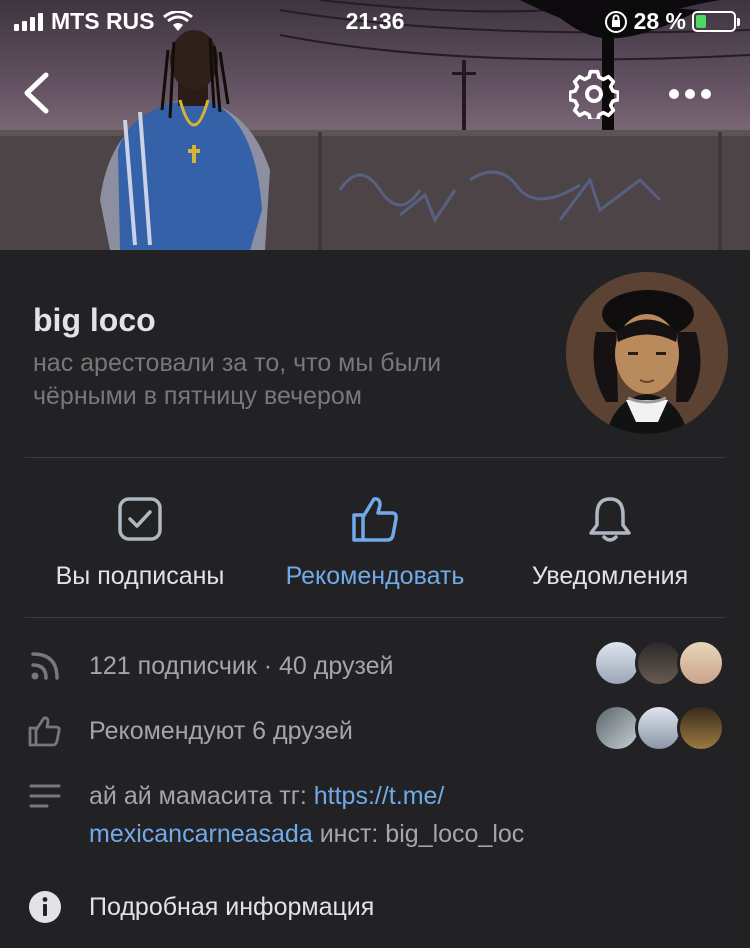 The image size is (750, 948). I want to click on more-button, so click(690, 94).